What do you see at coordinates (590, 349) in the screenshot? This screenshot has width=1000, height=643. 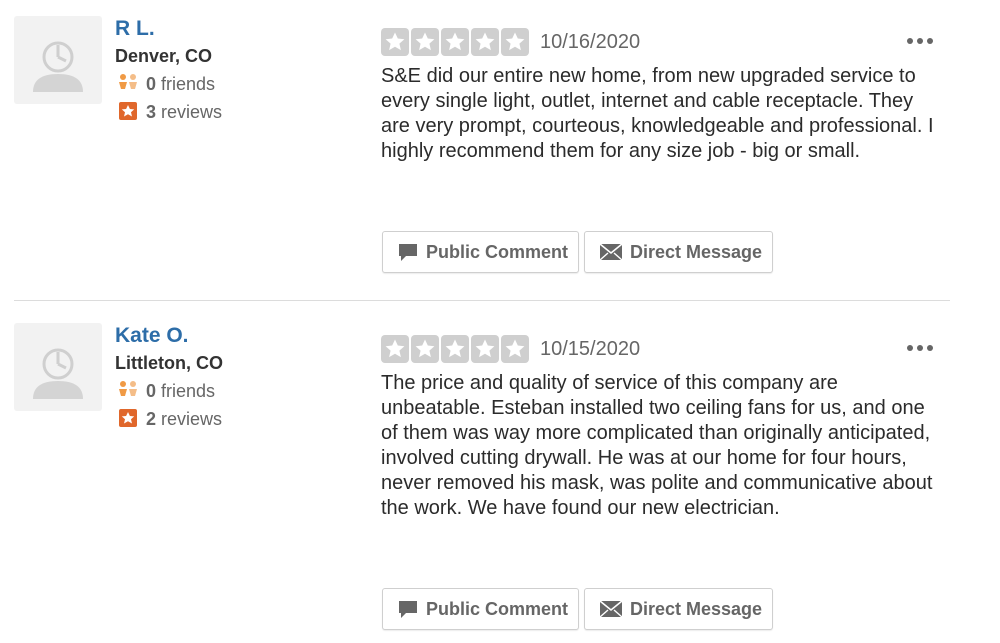 I see `review-date: 10/15/2020` at bounding box center [590, 349].